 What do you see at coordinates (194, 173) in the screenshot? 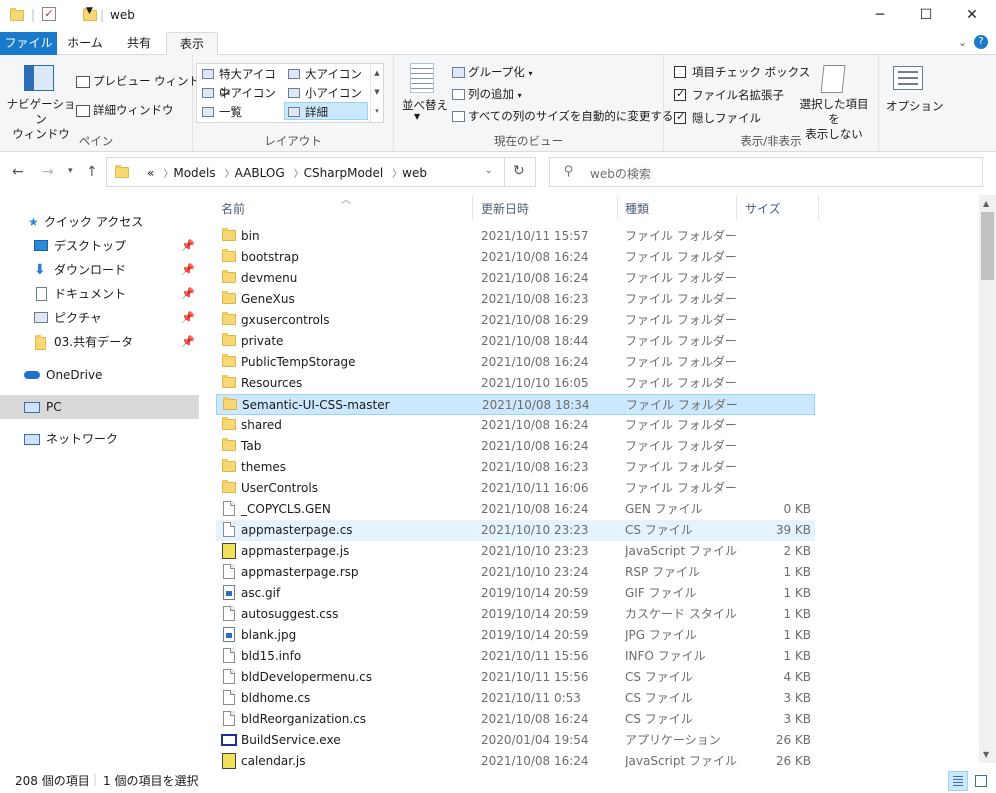
I see `breadcrumb-item: Models` at bounding box center [194, 173].